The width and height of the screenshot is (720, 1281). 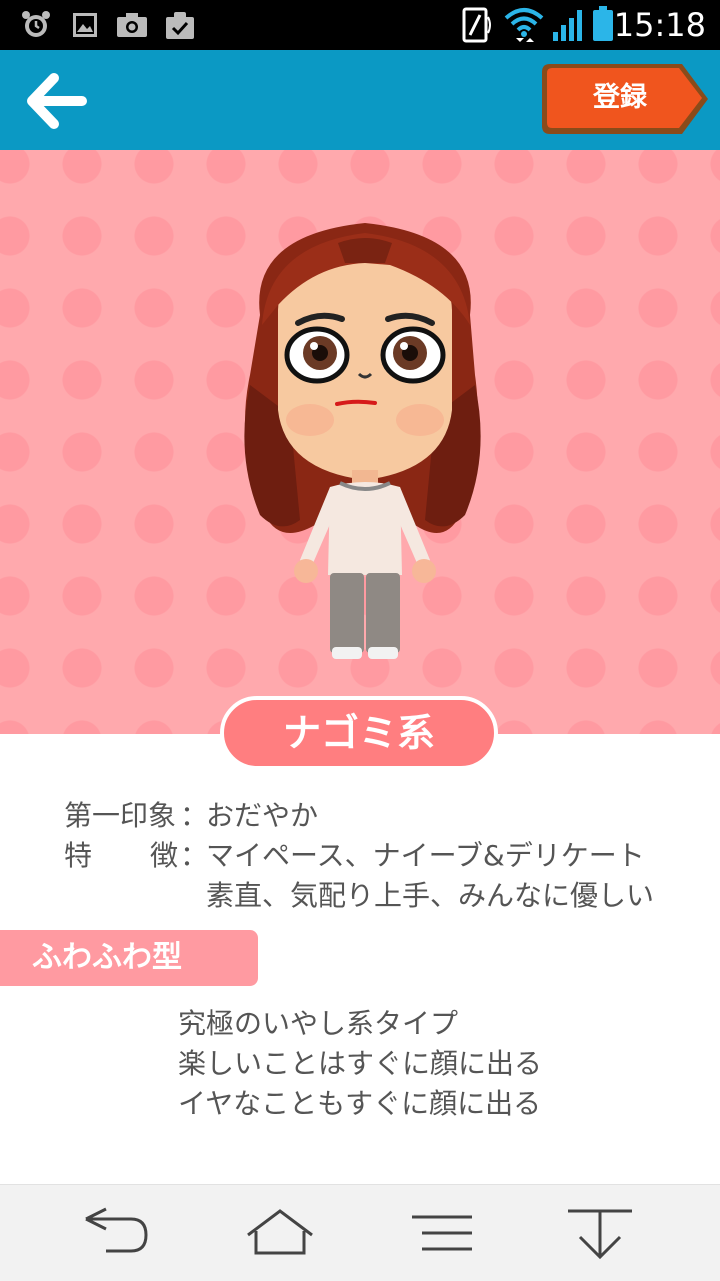 What do you see at coordinates (360, 1103) in the screenshot?
I see `description-line: イヤなこともすぐに顔に出る` at bounding box center [360, 1103].